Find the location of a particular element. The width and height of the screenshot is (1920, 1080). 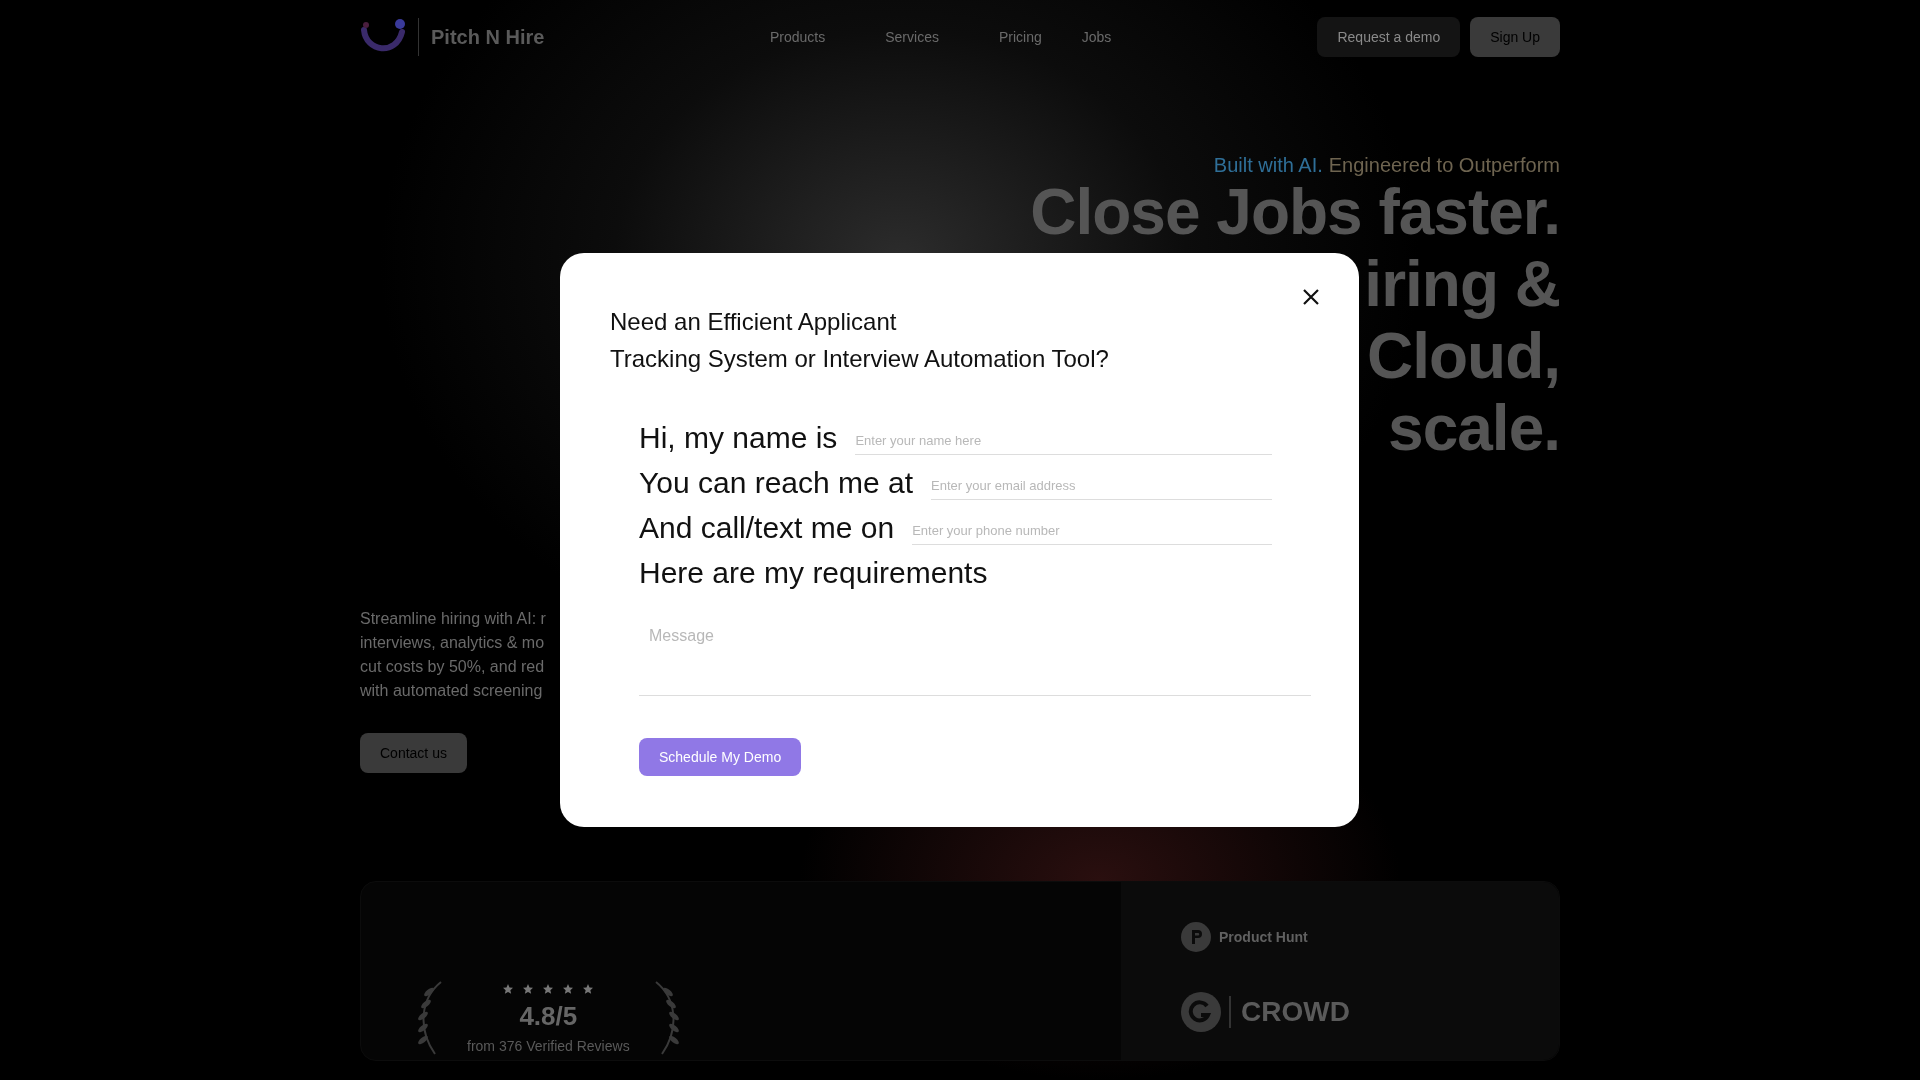

headline-line: scale. is located at coordinates (1474, 428).